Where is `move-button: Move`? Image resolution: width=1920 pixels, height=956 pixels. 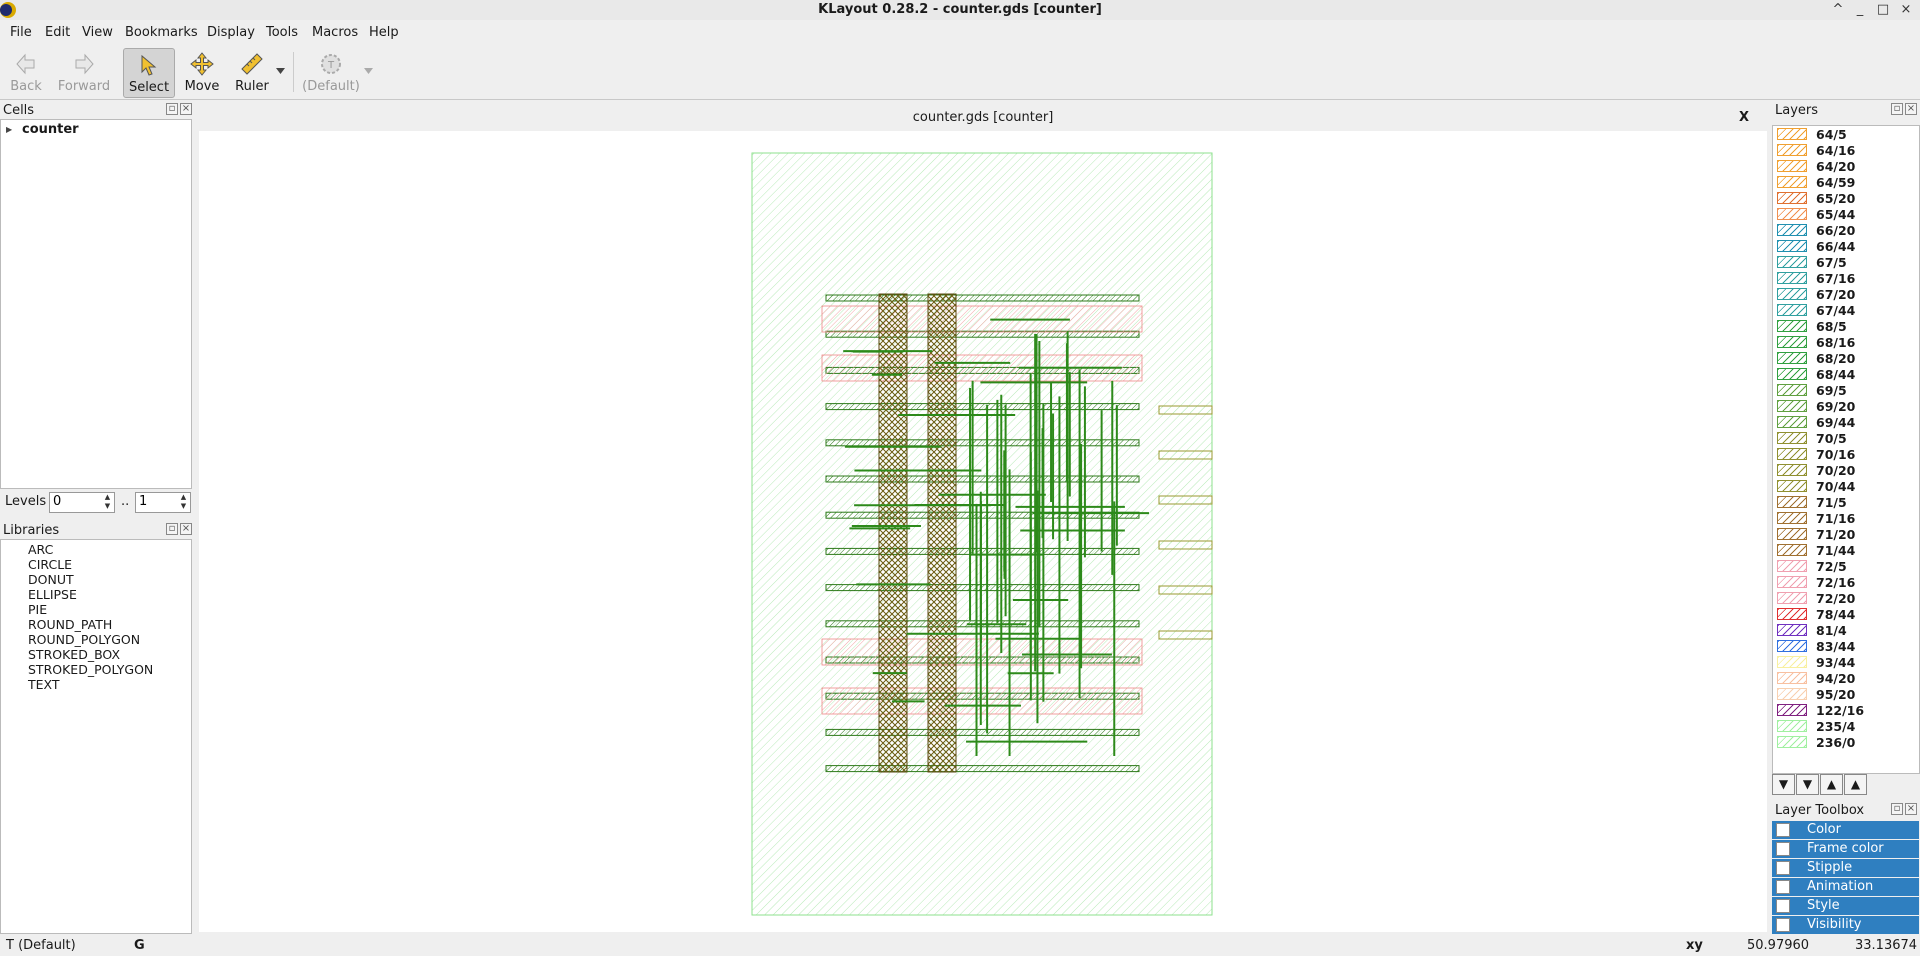 move-button: Move is located at coordinates (202, 72).